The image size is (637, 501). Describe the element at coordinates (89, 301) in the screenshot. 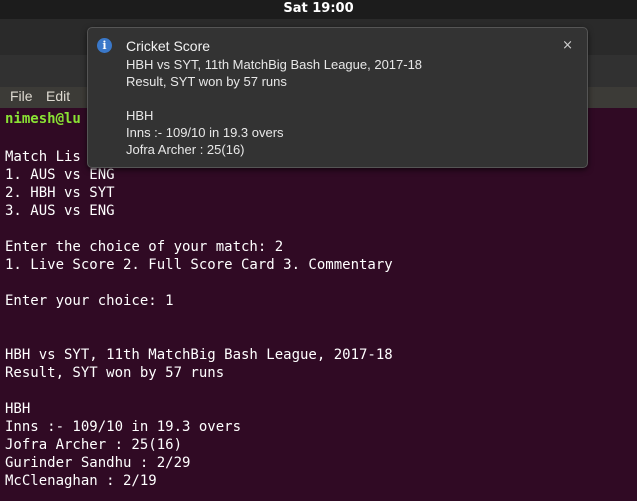

I see `terminal-line: Enter your choice: 1` at that location.